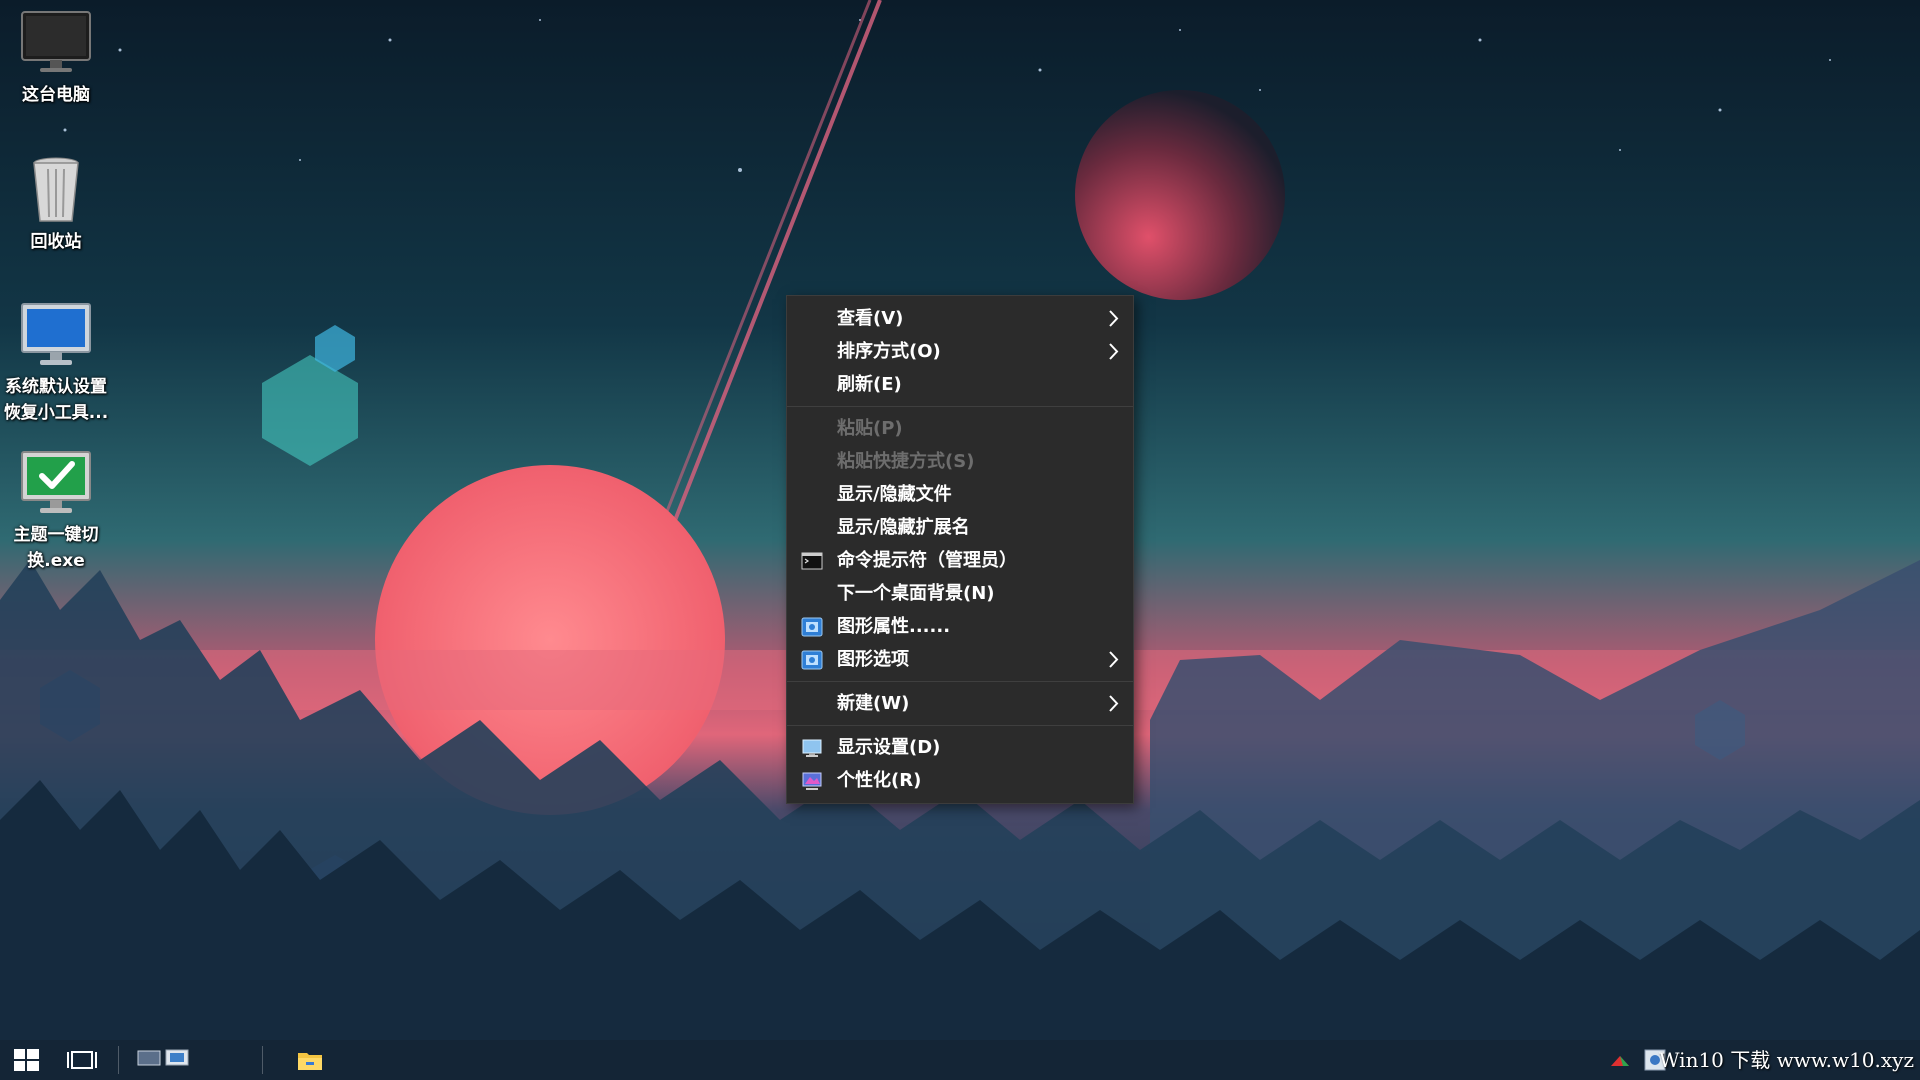 Image resolution: width=1920 pixels, height=1080 pixels. Describe the element at coordinates (906, 461) in the screenshot. I see `menu-item-label: 粘贴快捷方式(S)` at that location.